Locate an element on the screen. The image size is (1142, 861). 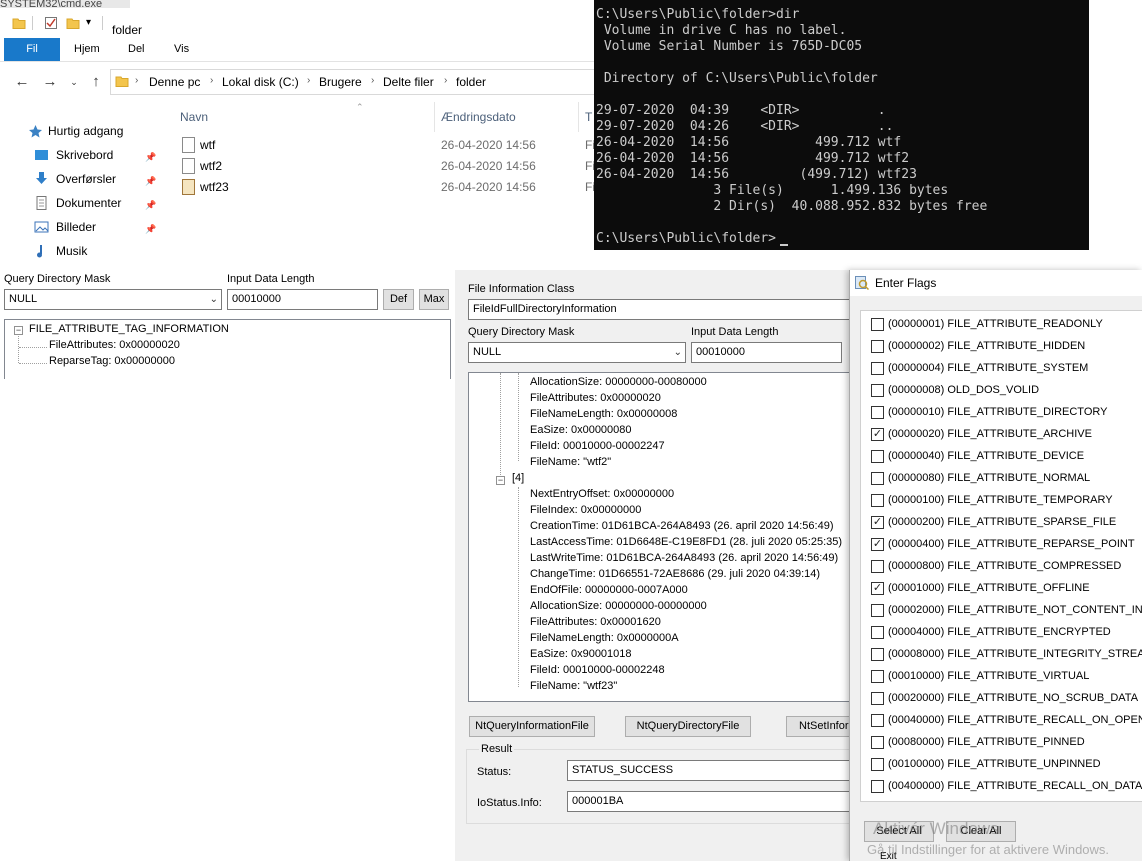
flag-checkbox-row: (00040000) FILE_ATTRIBUTE_RECALL_ON_OPEN is located at coordinates (1006, 721).